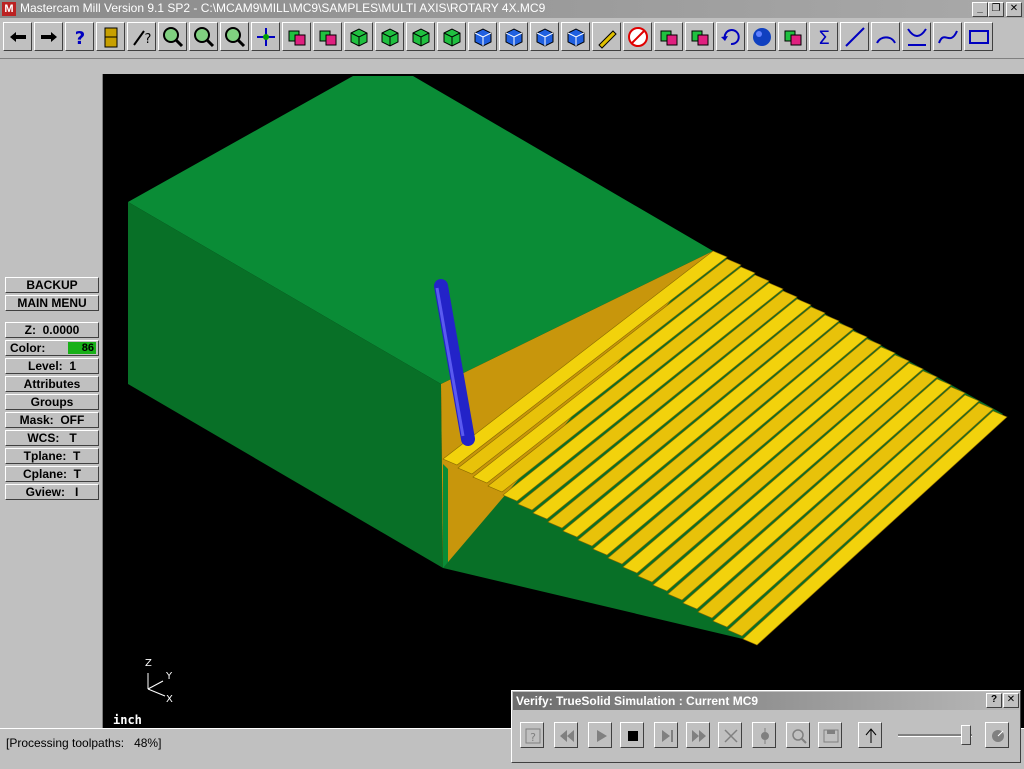  What do you see at coordinates (296, 36) in the screenshot?
I see `screen-select-icon` at bounding box center [296, 36].